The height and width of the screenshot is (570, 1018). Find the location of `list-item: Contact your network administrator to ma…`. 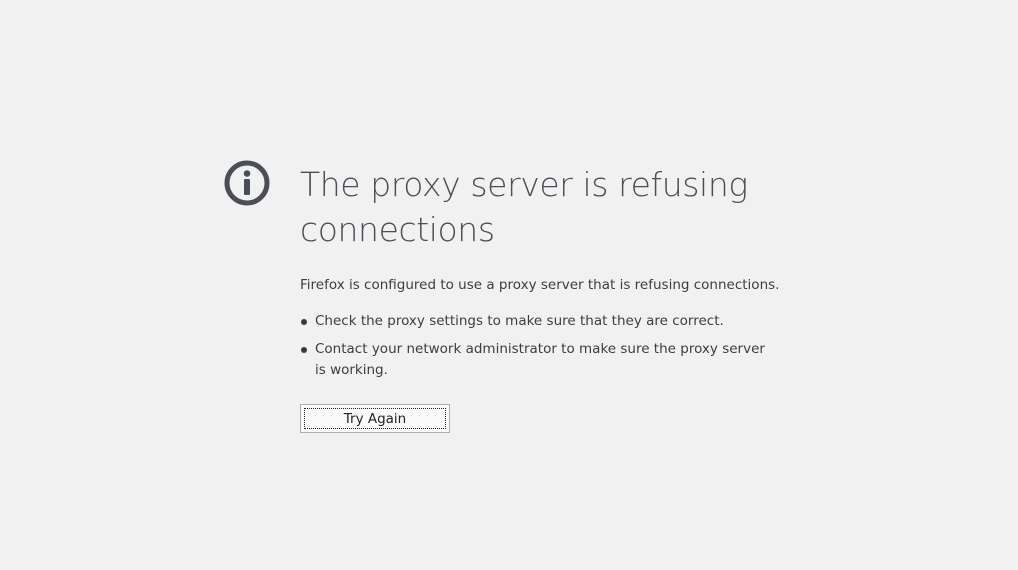

list-item: Contact your network administrator to ma… is located at coordinates (535, 360).